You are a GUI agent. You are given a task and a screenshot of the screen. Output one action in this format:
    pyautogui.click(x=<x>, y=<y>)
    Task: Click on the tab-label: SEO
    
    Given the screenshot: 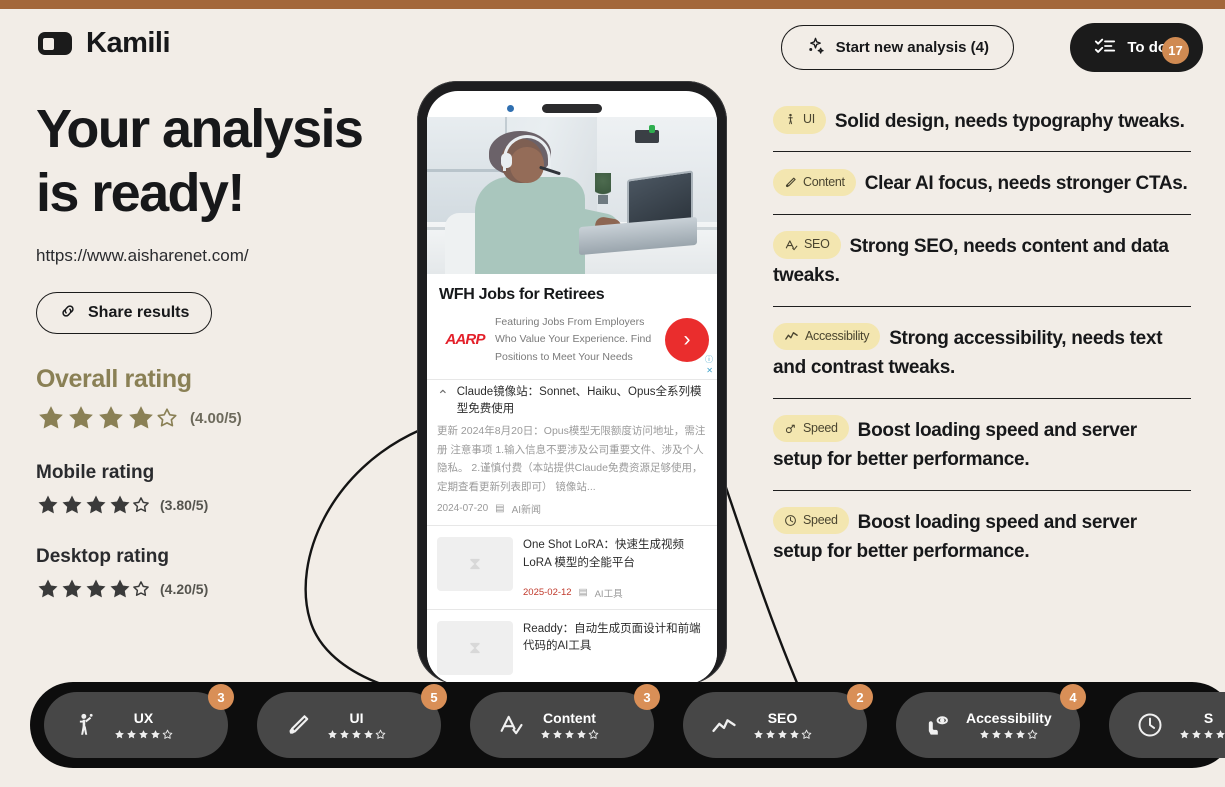 What is the action you would take?
    pyautogui.click(x=782, y=718)
    